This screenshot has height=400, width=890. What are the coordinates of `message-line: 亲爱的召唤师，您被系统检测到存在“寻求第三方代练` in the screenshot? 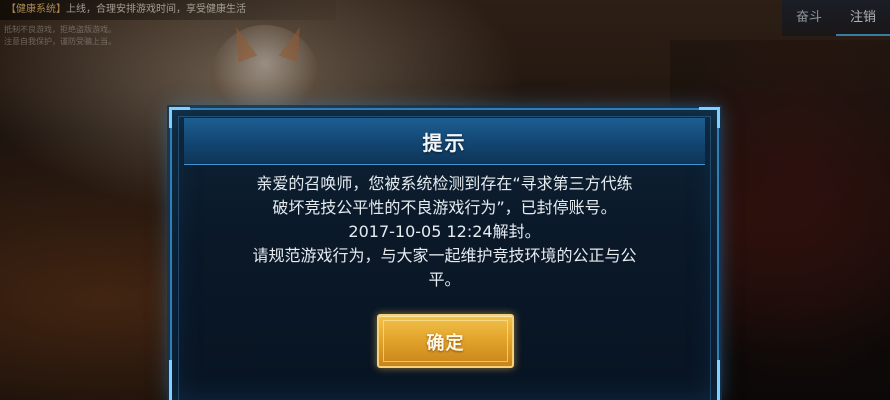 It's located at (444, 183).